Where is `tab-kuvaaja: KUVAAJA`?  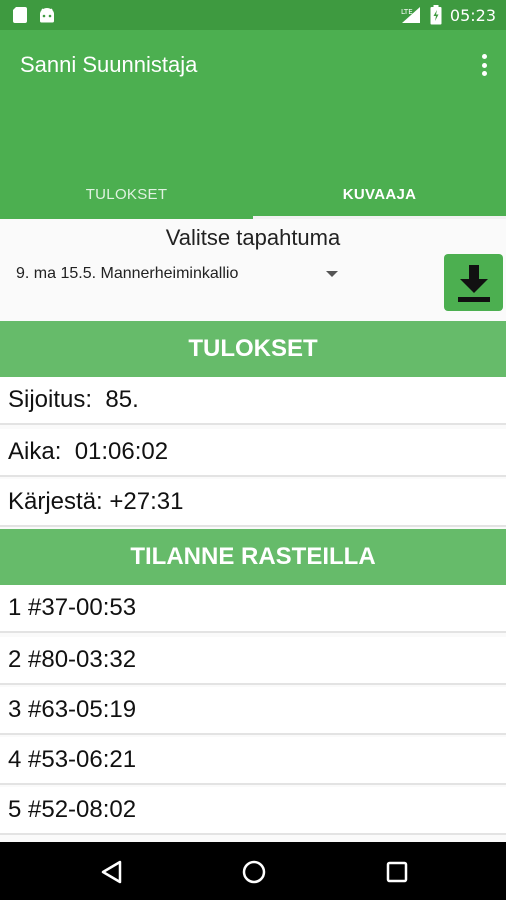 tab-kuvaaja: KUVAAJA is located at coordinates (379, 194).